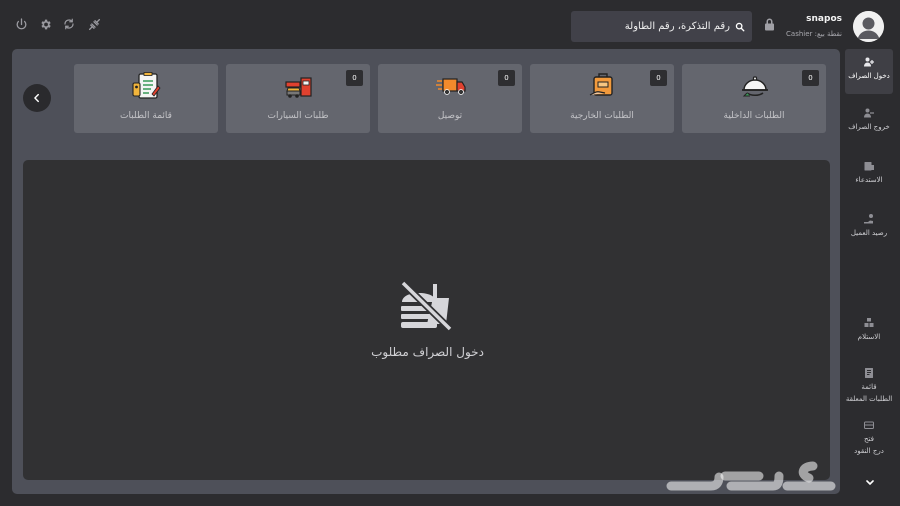 The height and width of the screenshot is (506, 900). Describe the element at coordinates (298, 87) in the screenshot. I see `drive-thru-icon` at that location.